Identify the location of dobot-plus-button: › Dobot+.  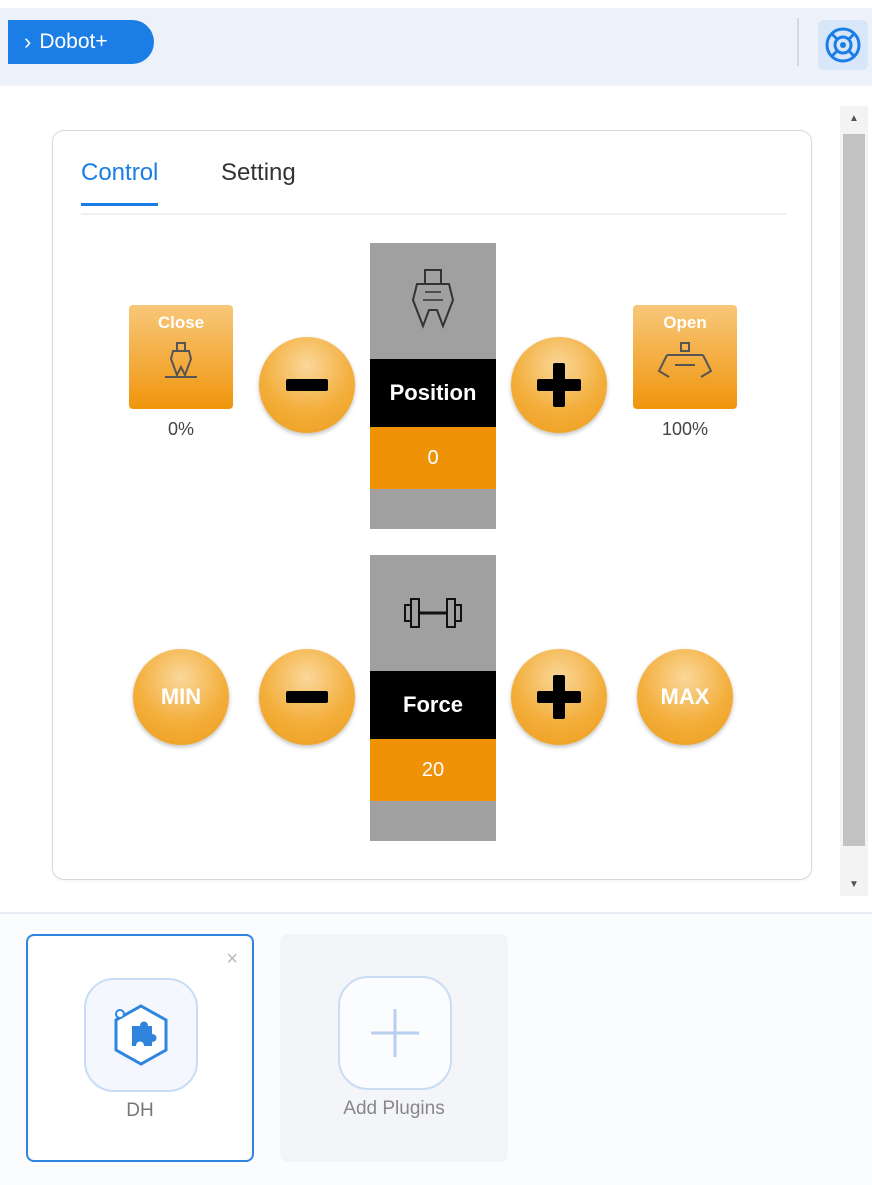
(81, 42).